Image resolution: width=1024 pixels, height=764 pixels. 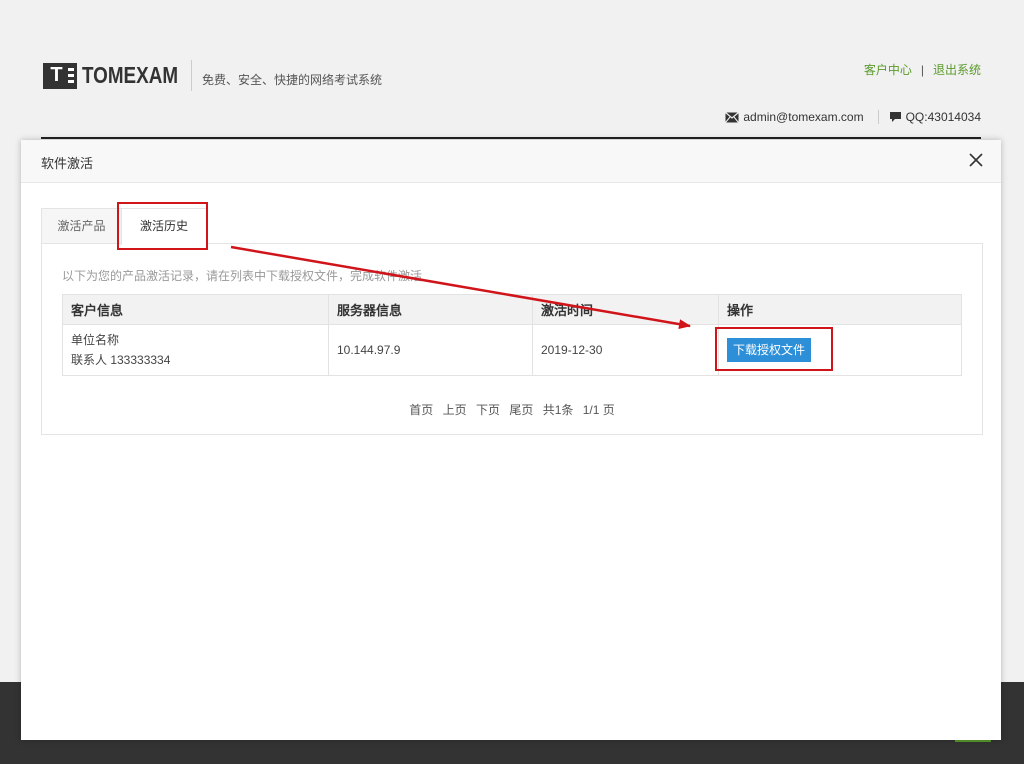 I want to click on close-icon, so click(x=976, y=160).